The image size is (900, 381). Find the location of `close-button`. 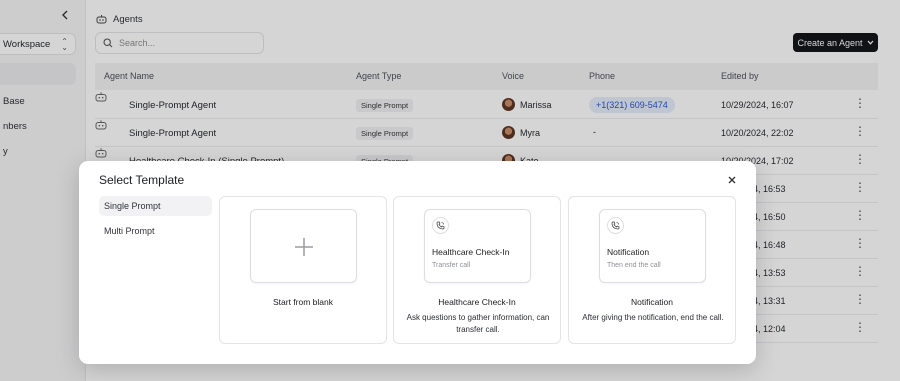

close-button is located at coordinates (732, 180).